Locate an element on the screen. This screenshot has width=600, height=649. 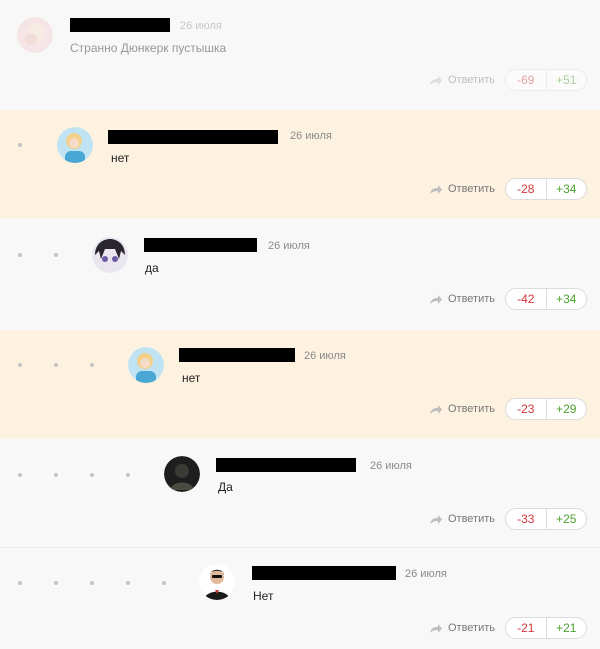
downvote-count: -28 is located at coordinates (526, 189).